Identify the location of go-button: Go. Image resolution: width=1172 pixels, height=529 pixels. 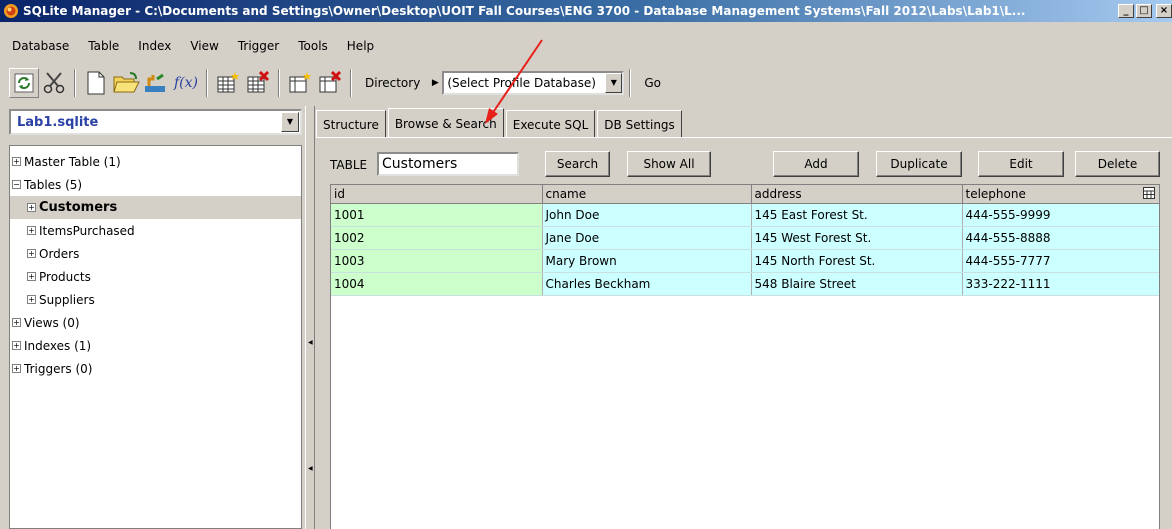
(652, 83).